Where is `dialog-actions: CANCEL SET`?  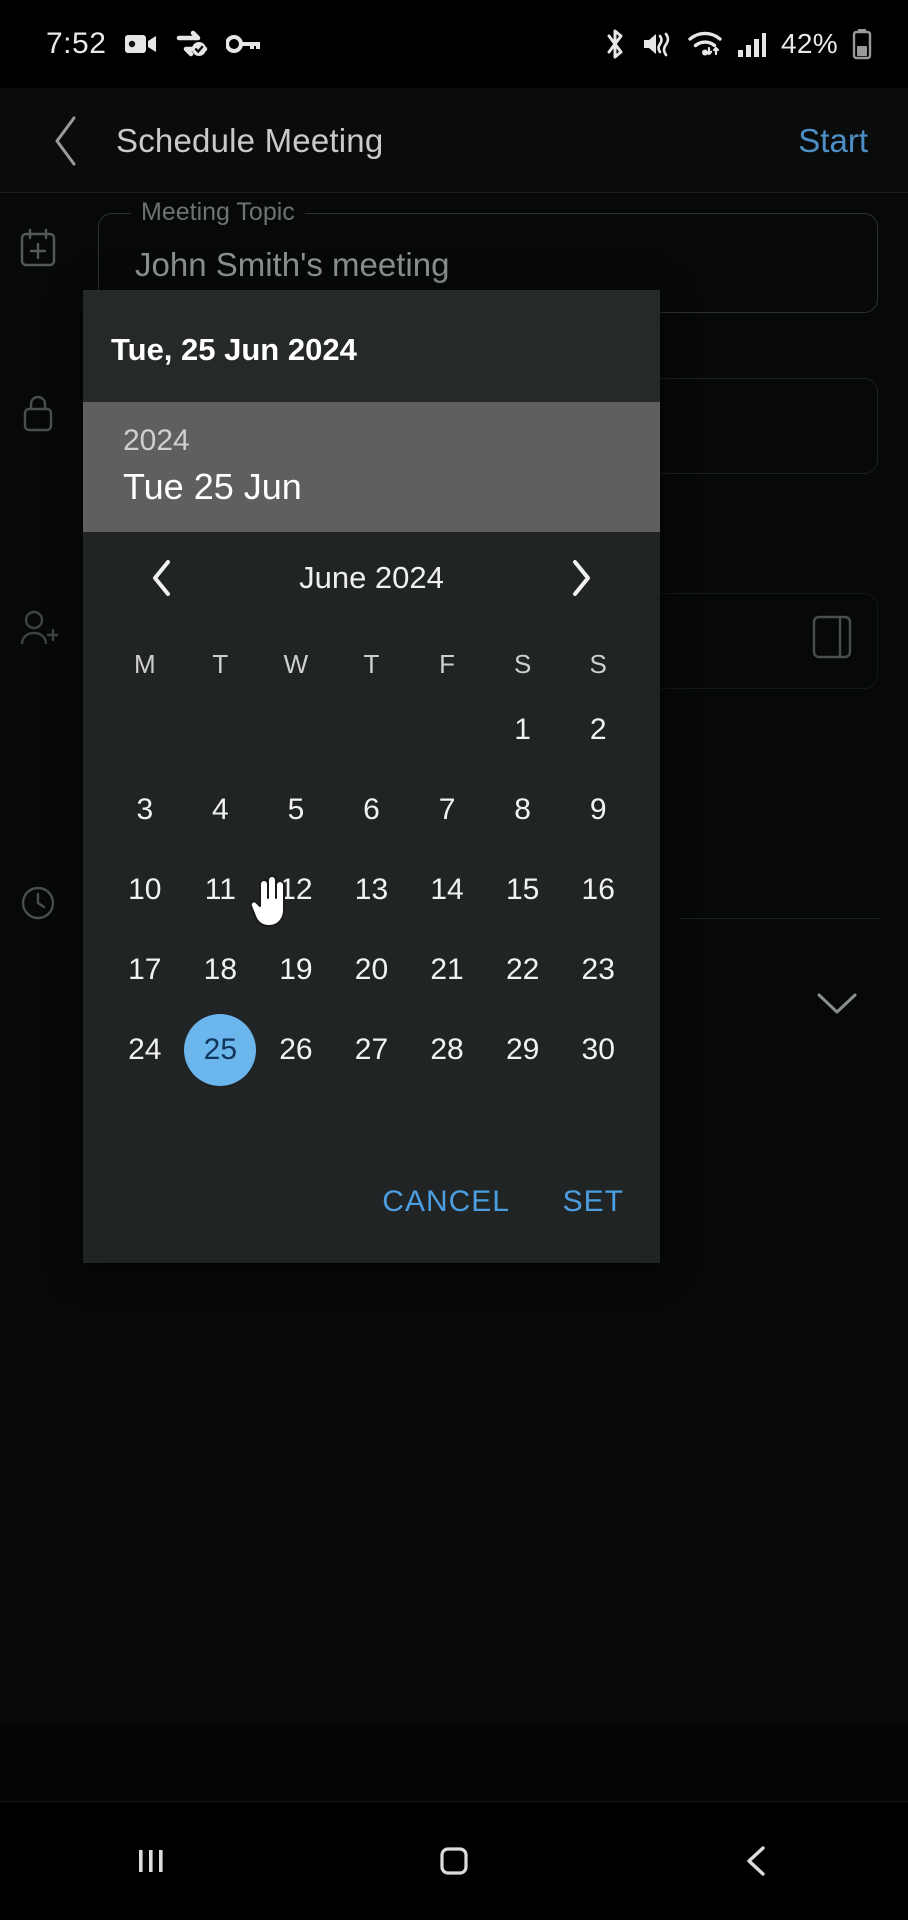 dialog-actions: CANCEL SET is located at coordinates (371, 1206).